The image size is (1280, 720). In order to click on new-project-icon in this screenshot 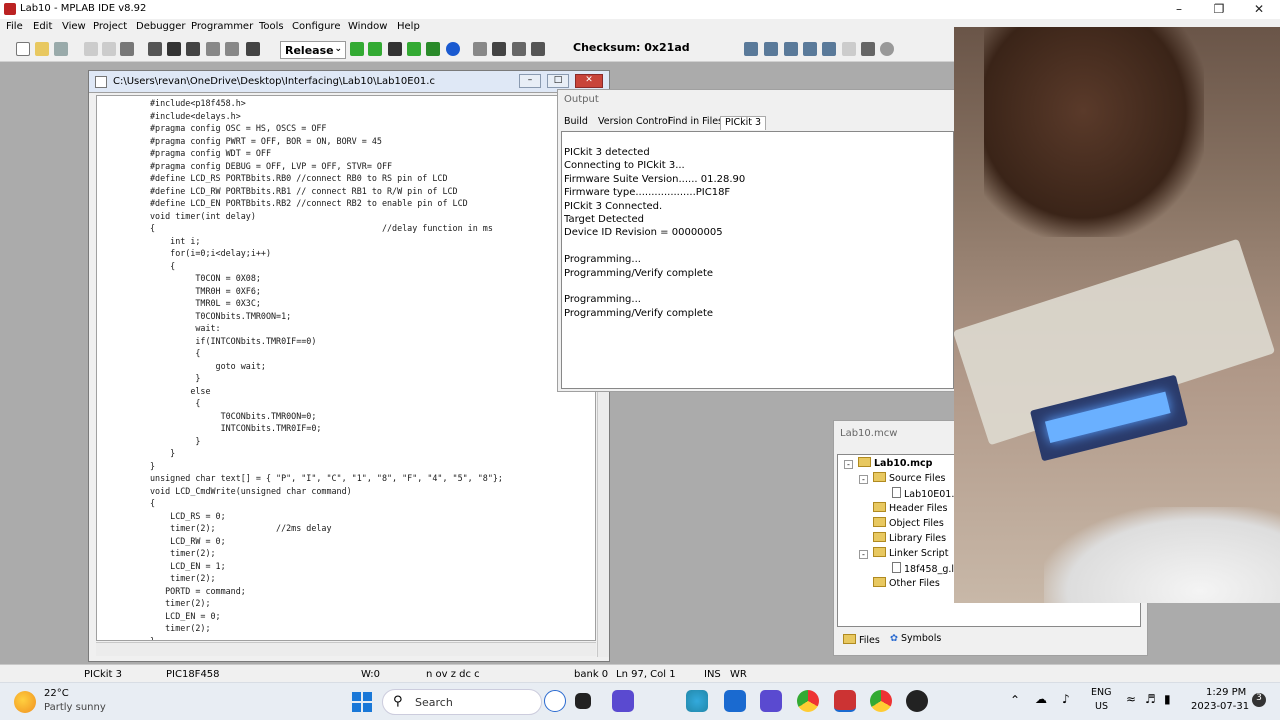, I will do `click(357, 49)`.